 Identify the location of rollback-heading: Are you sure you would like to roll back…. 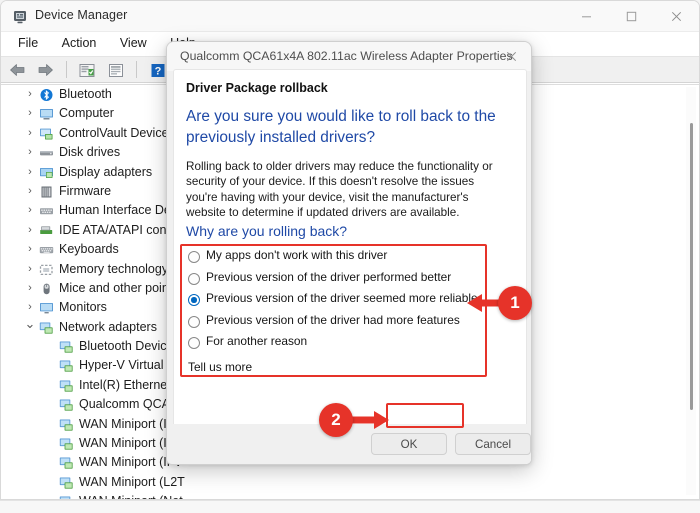
(341, 127).